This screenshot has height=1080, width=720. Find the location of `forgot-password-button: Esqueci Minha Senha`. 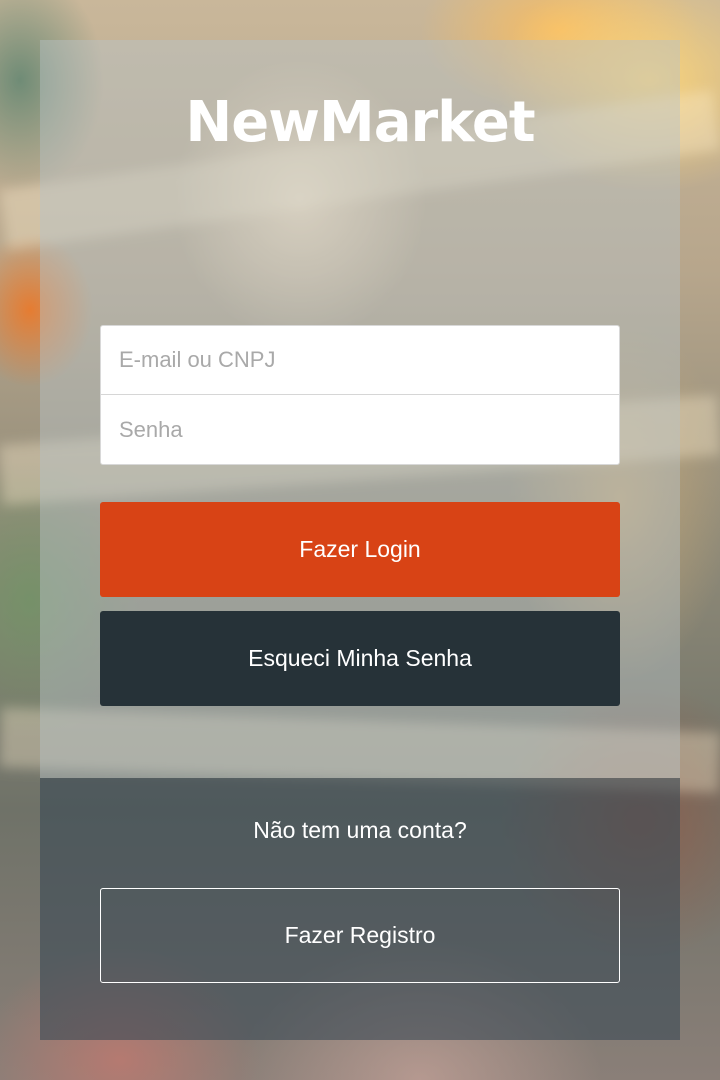

forgot-password-button: Esqueci Minha Senha is located at coordinates (360, 658).